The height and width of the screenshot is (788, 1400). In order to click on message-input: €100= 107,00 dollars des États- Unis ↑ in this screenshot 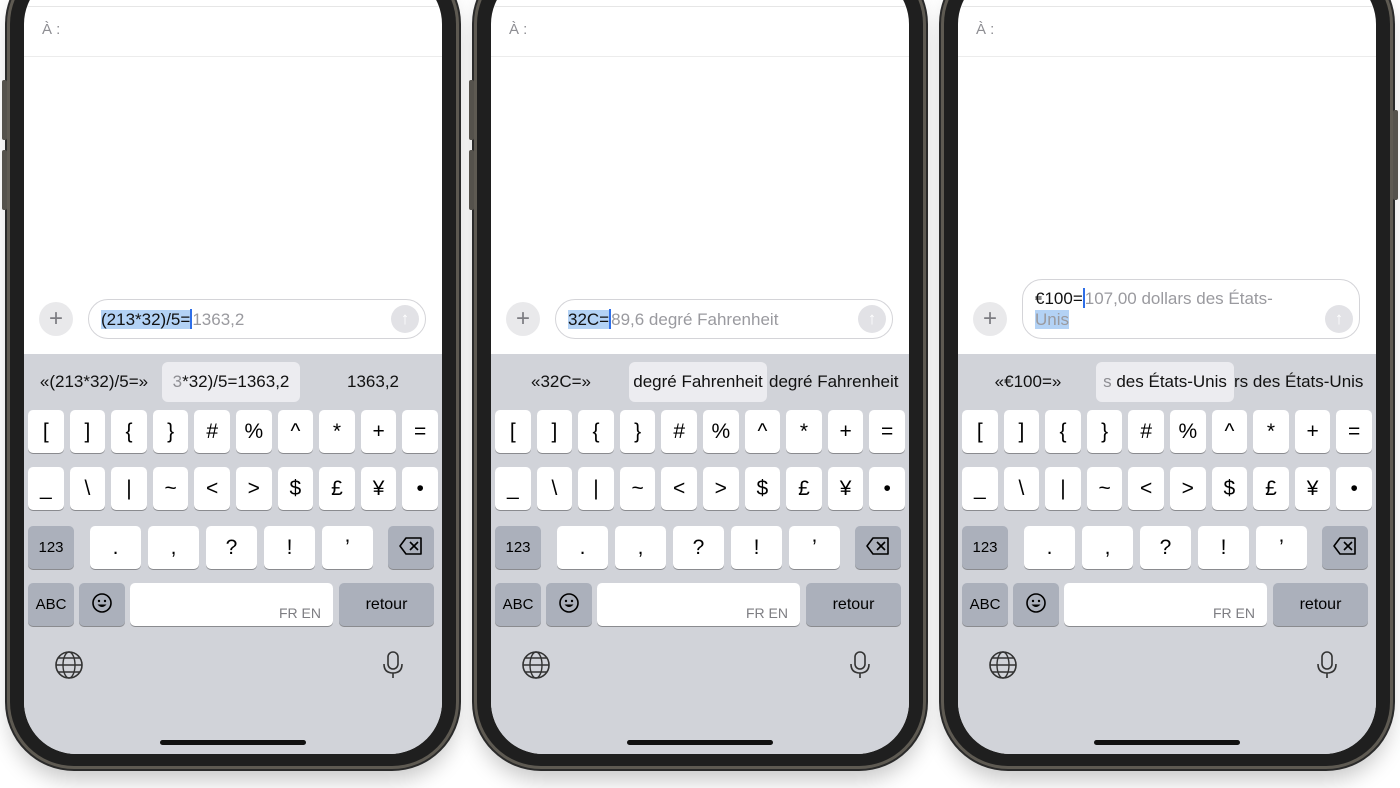, I will do `click(1191, 309)`.